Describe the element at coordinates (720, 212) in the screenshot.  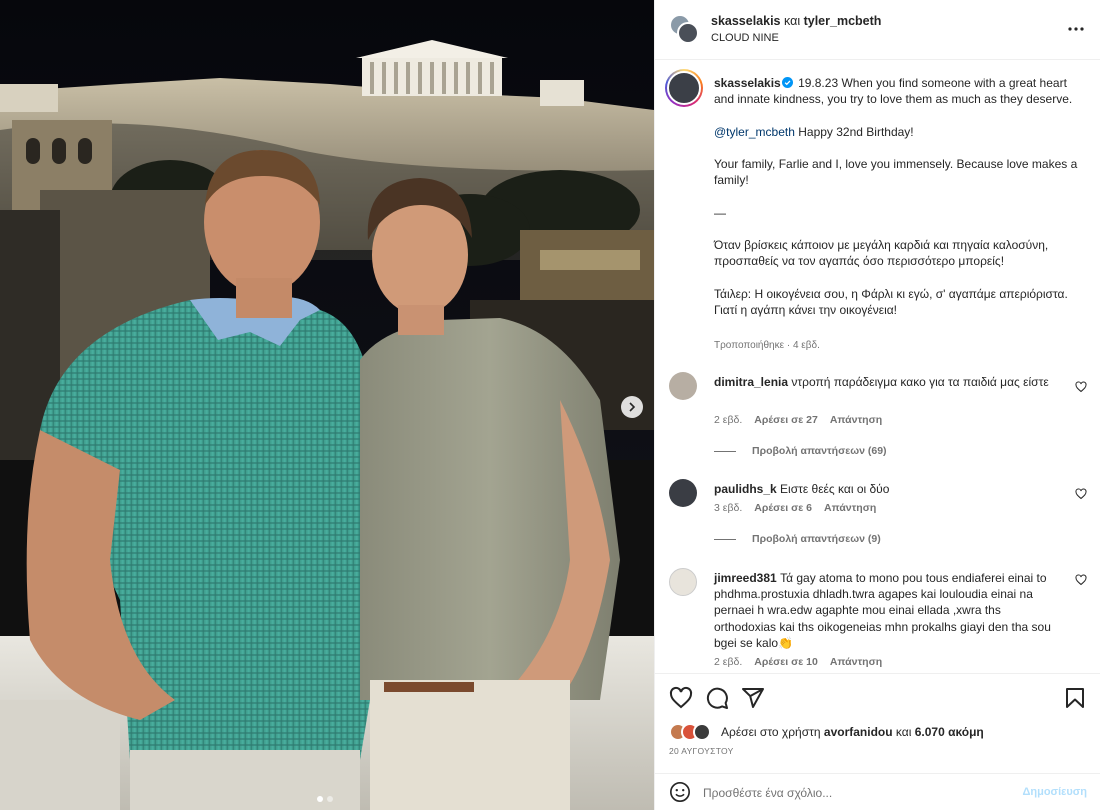
I see `caption-line: —` at that location.